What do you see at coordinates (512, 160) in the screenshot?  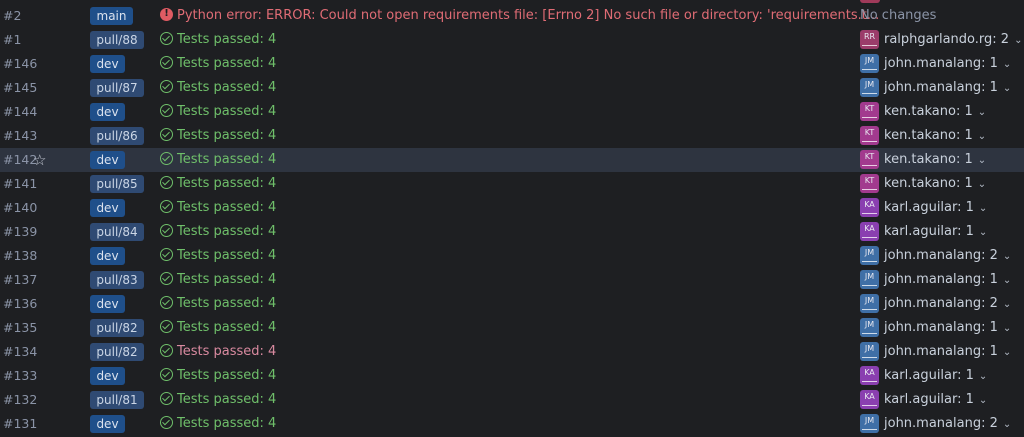 I see `build-row: #142 ☆ dev Tests passed: 4 KT ken.takano: 1 ⌄` at bounding box center [512, 160].